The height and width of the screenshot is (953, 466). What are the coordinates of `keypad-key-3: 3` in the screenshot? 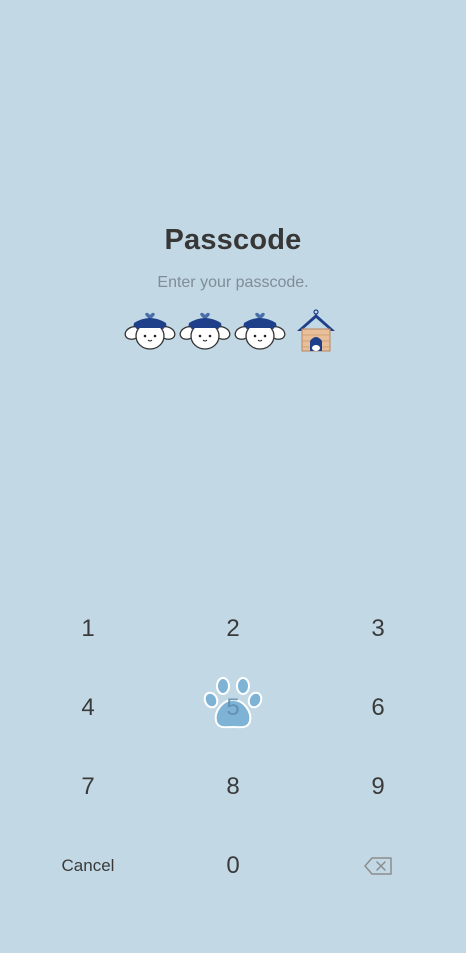 It's located at (378, 629).